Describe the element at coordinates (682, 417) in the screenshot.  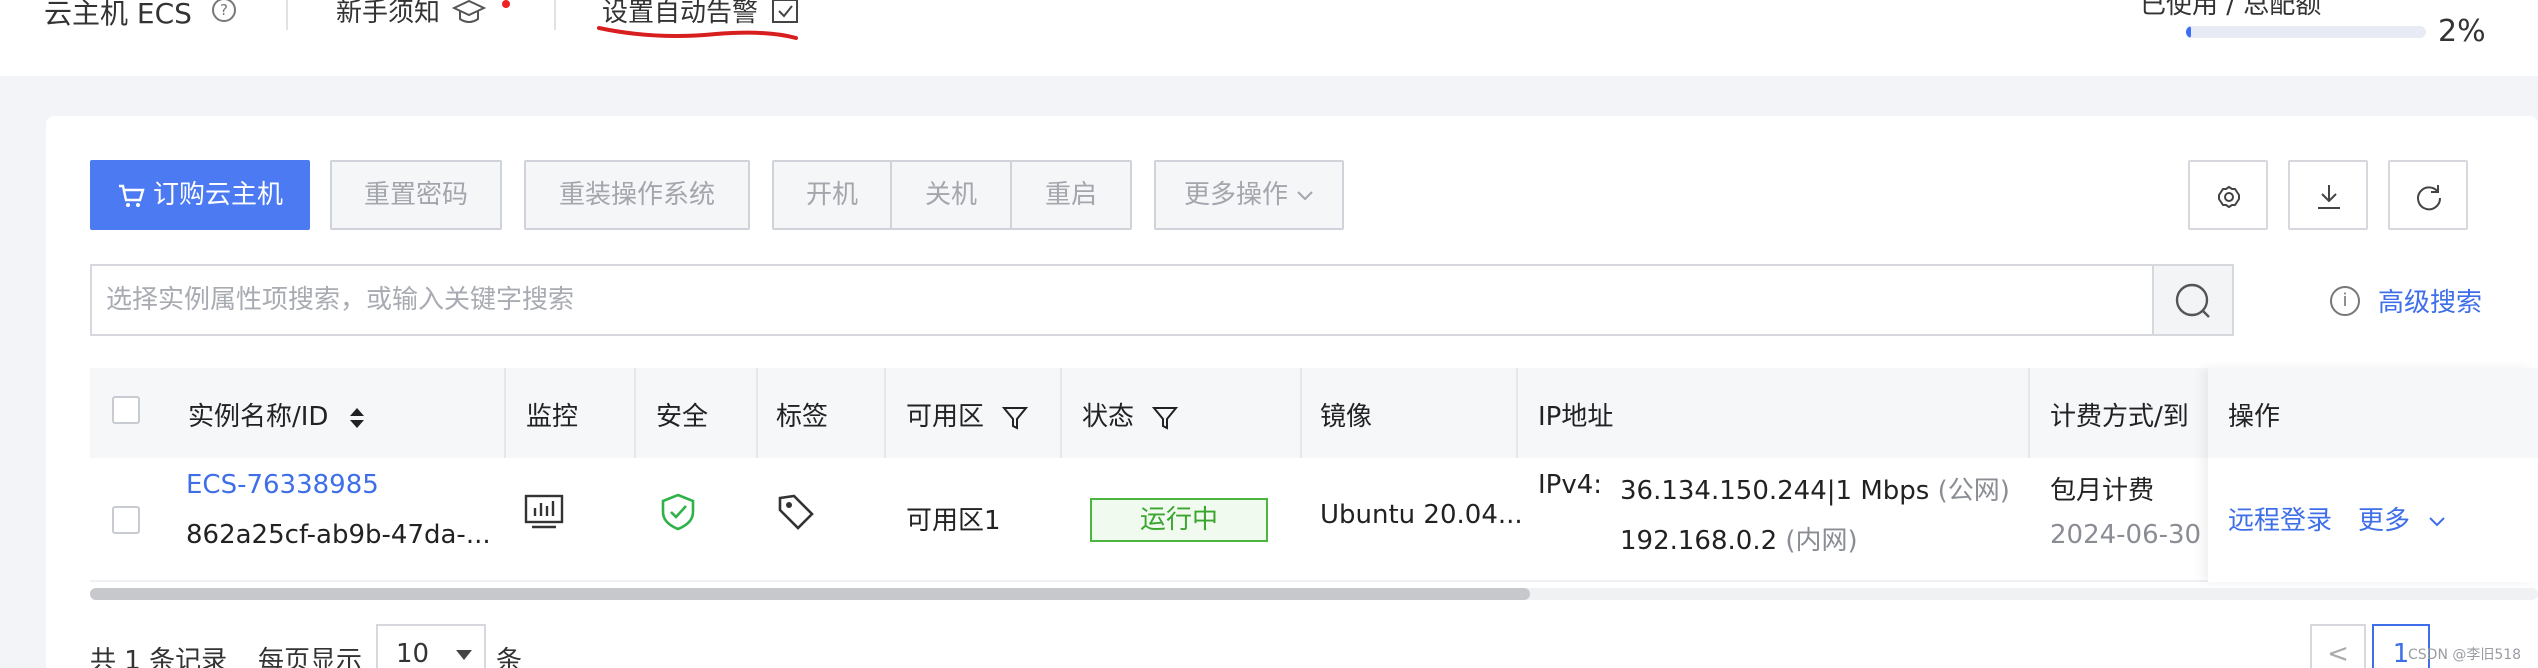
I see `col-security: 安全` at that location.